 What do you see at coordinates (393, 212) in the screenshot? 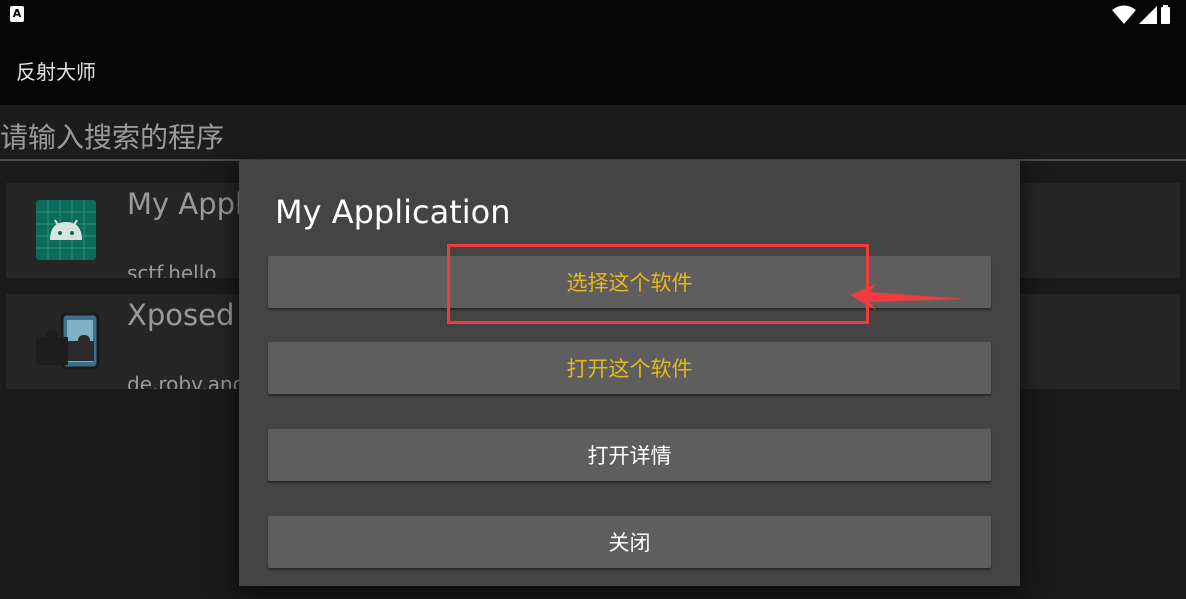
I see `dialog-title: My Application` at bounding box center [393, 212].